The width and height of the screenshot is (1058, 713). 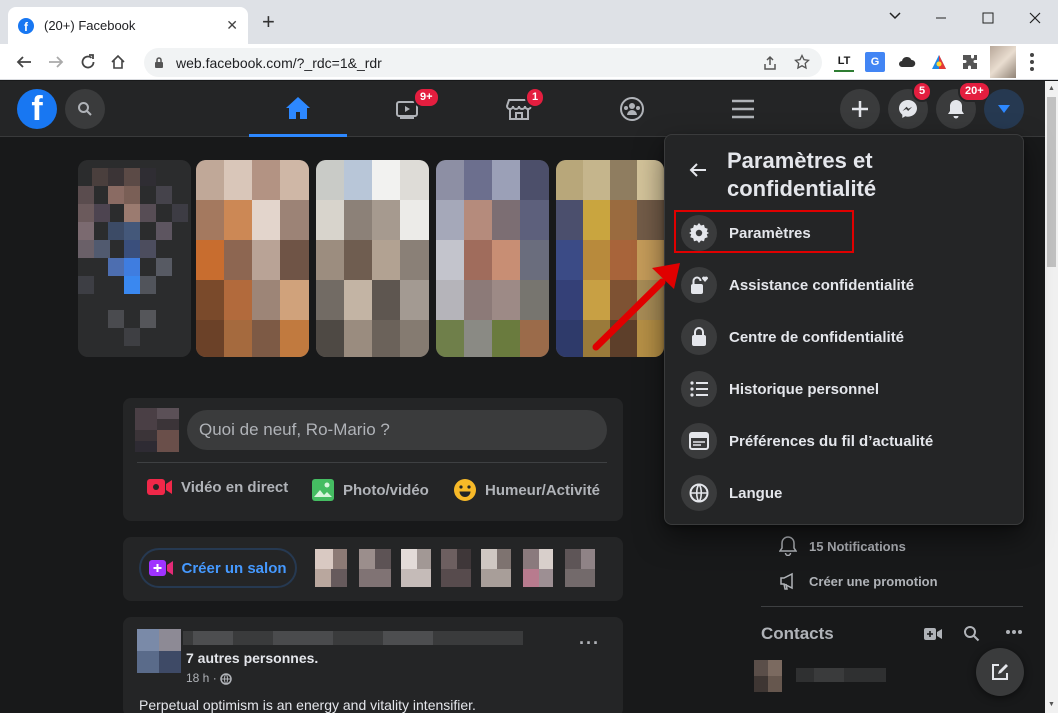 What do you see at coordinates (455, 568) in the screenshot?
I see `room-avatars` at bounding box center [455, 568].